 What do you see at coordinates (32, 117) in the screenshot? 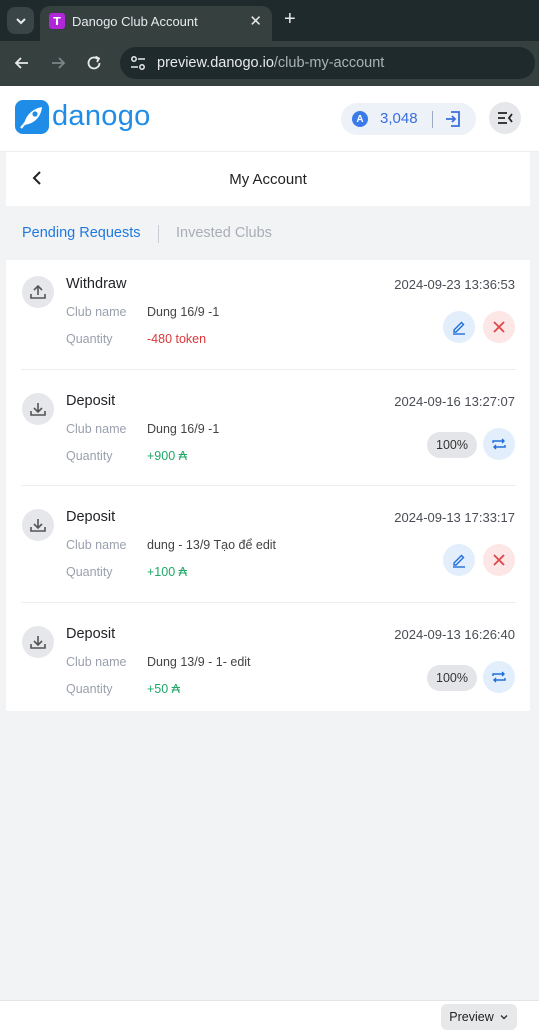
I see `danogo-rocket-logo-icon` at bounding box center [32, 117].